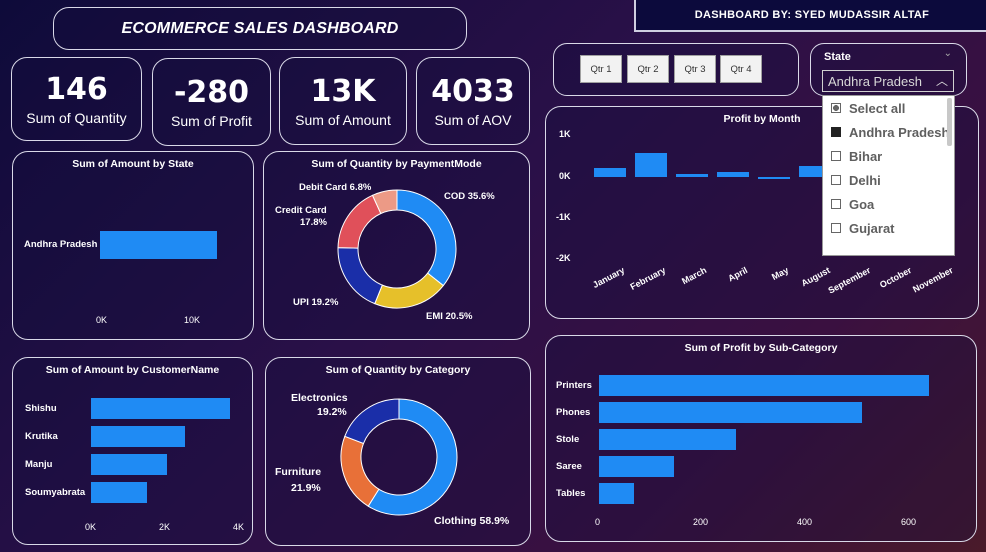  I want to click on option-label: Delhi, so click(865, 180).